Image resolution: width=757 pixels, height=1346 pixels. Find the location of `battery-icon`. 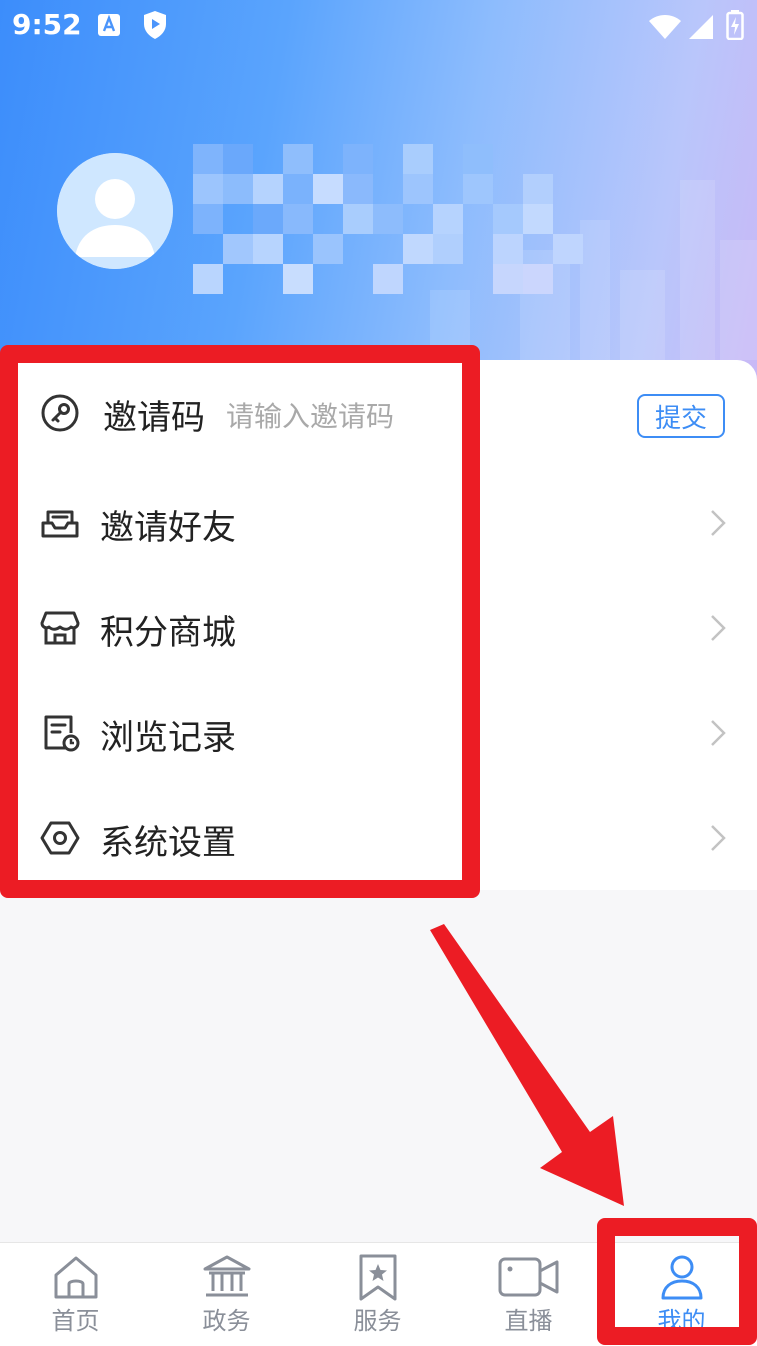

battery-icon is located at coordinates (735, 25).